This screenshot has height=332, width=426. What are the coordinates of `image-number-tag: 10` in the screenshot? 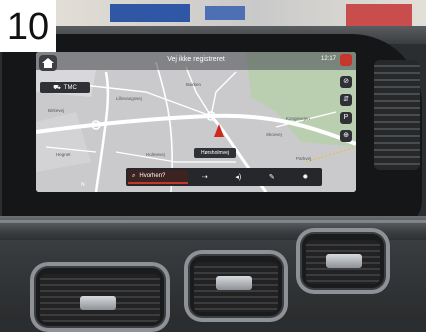 It's located at (28, 26).